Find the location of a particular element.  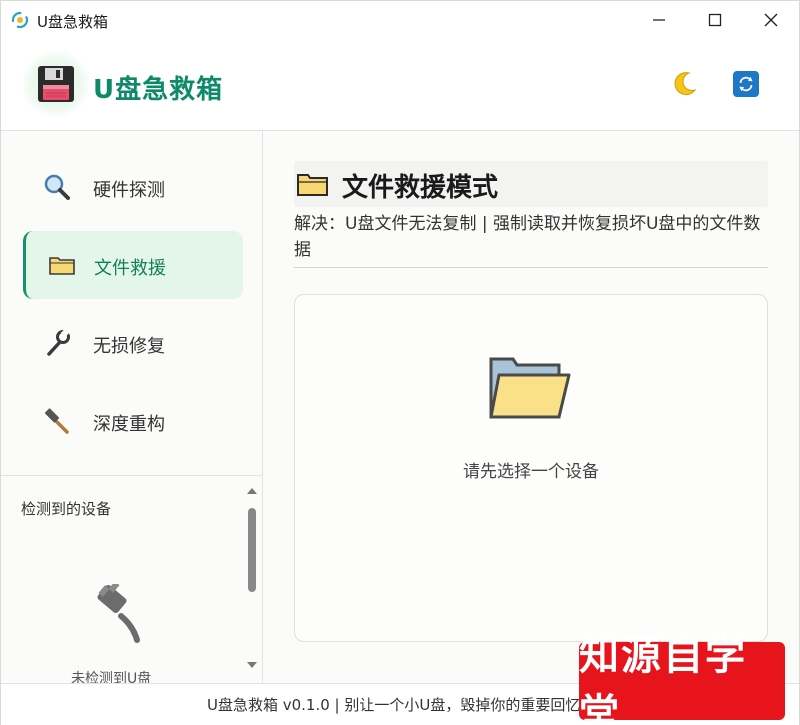

minimize-button is located at coordinates (659, 20).